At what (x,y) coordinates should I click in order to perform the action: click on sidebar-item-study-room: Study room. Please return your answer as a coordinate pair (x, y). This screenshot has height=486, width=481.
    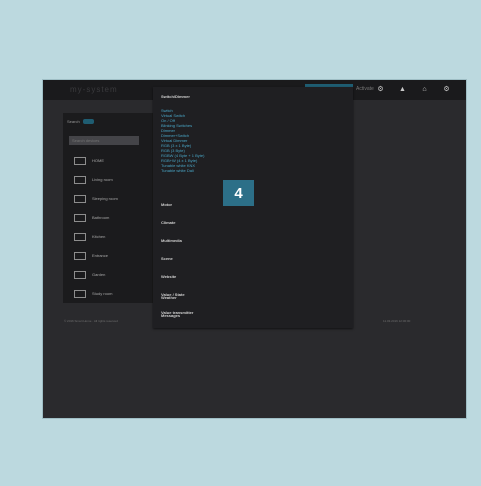
    Looking at the image, I should click on (110, 293).